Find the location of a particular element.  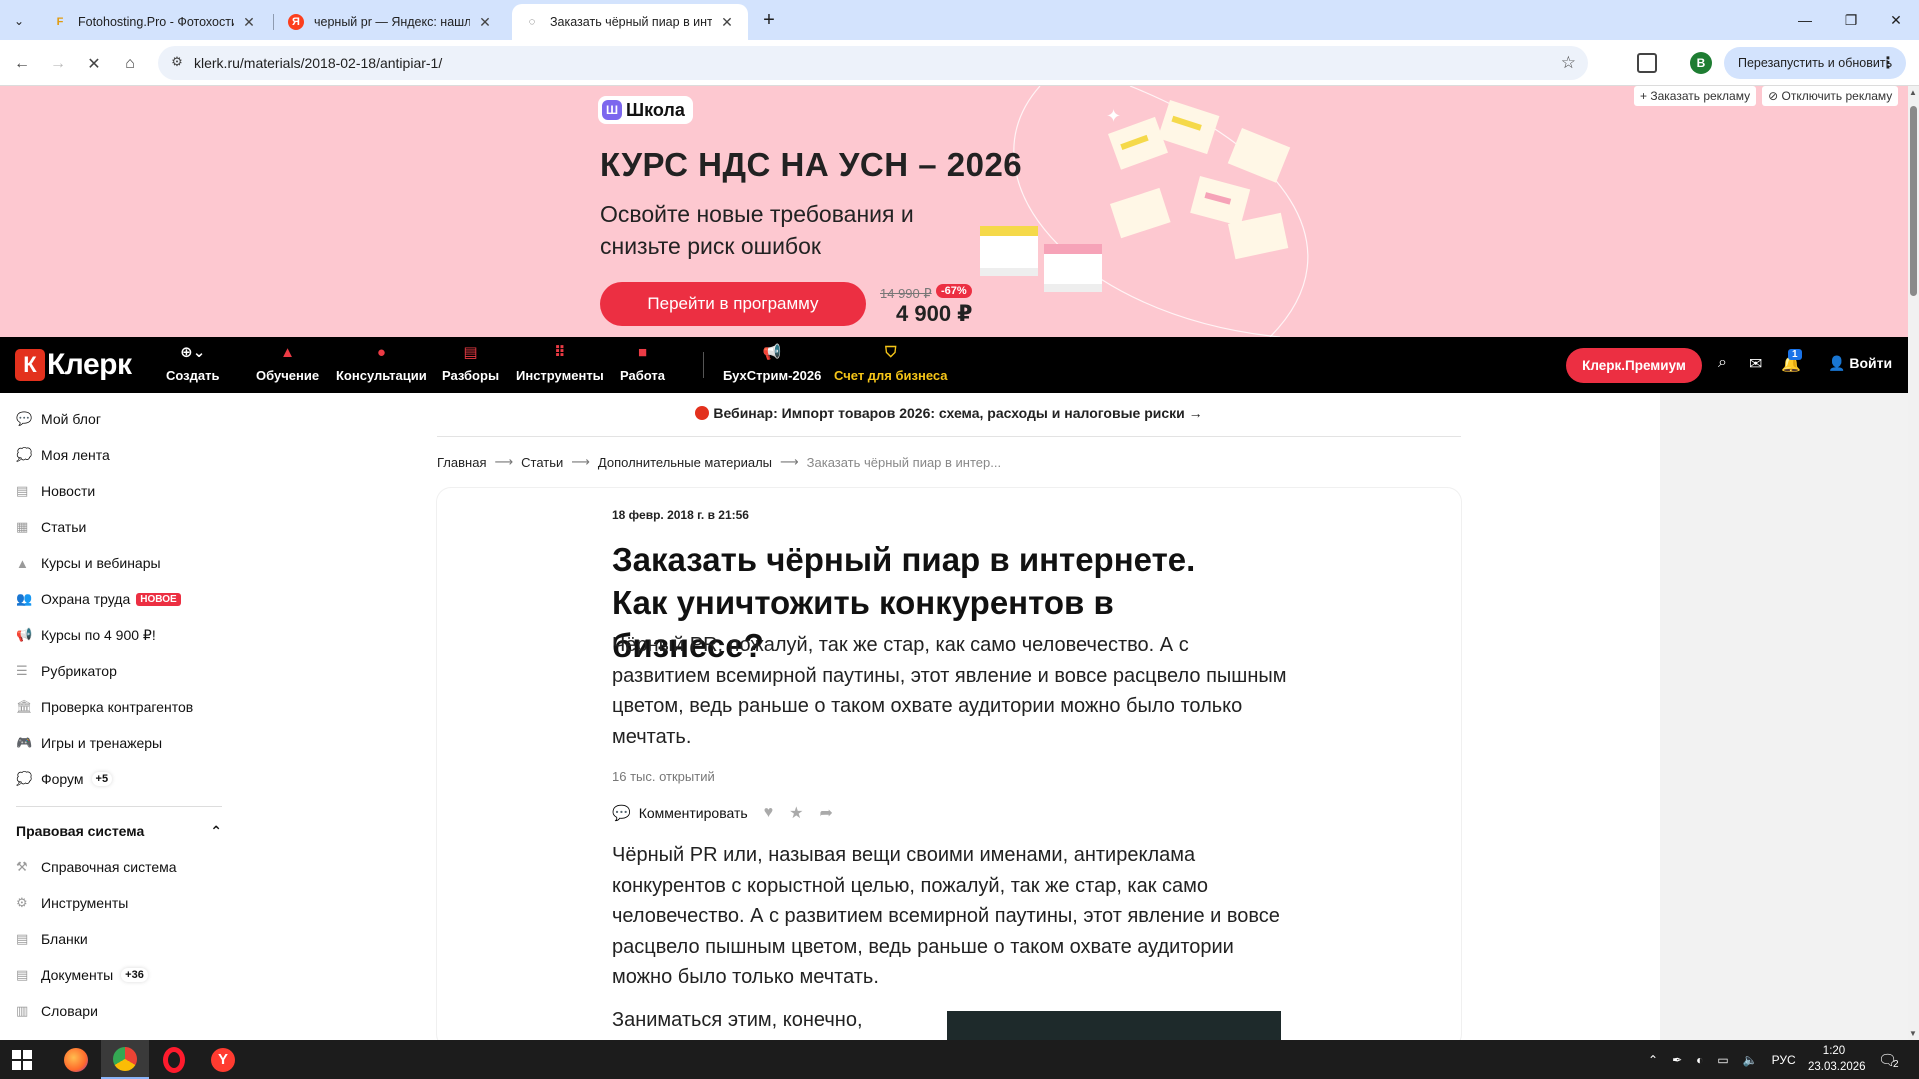

premium-button: Клерк.Премиум is located at coordinates (1634, 365).